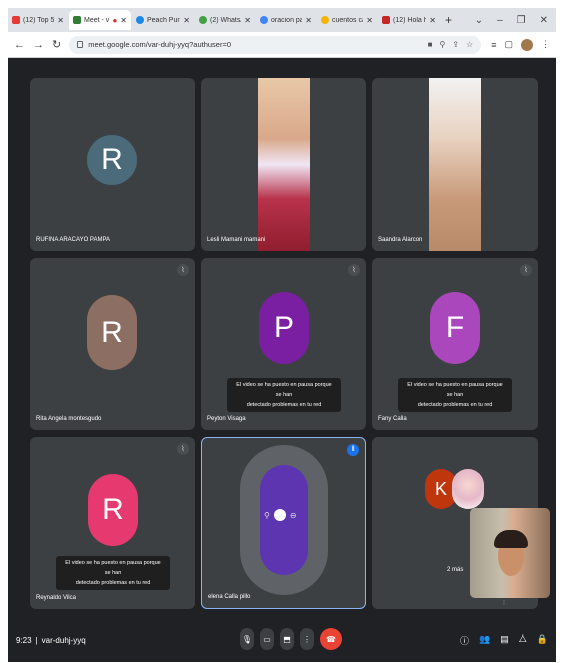 The image size is (562, 663). Describe the element at coordinates (484, 640) in the screenshot. I see `people-icon: 👥` at that location.